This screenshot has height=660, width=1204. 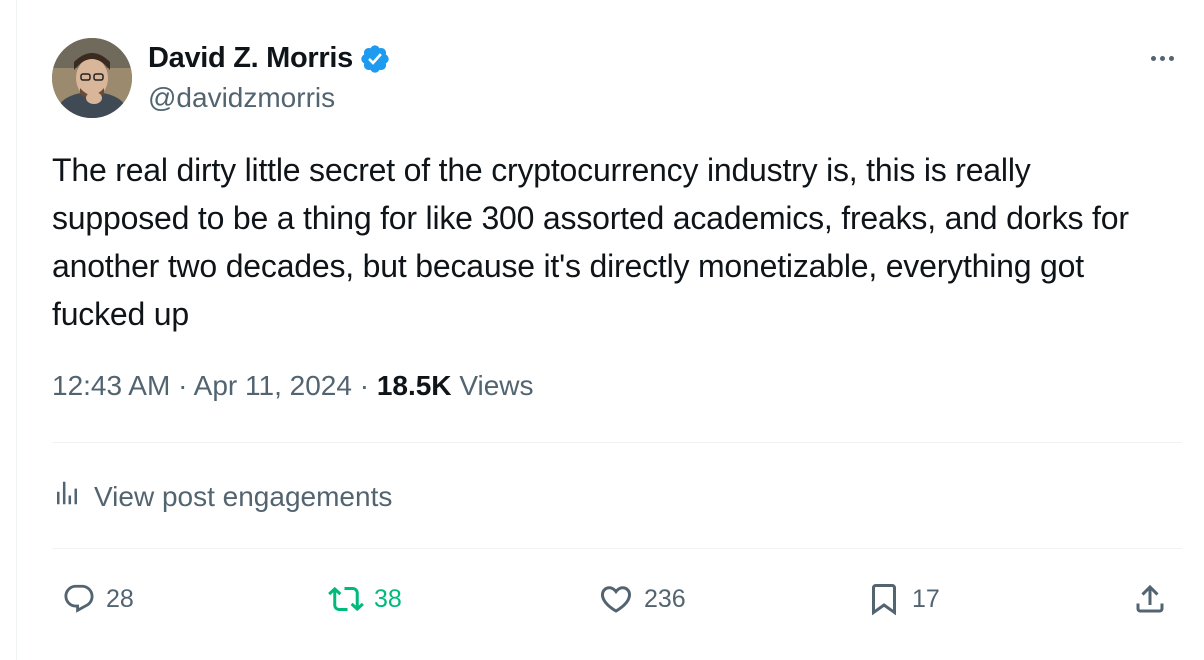 What do you see at coordinates (79, 599) in the screenshot?
I see `reply-icon` at bounding box center [79, 599].